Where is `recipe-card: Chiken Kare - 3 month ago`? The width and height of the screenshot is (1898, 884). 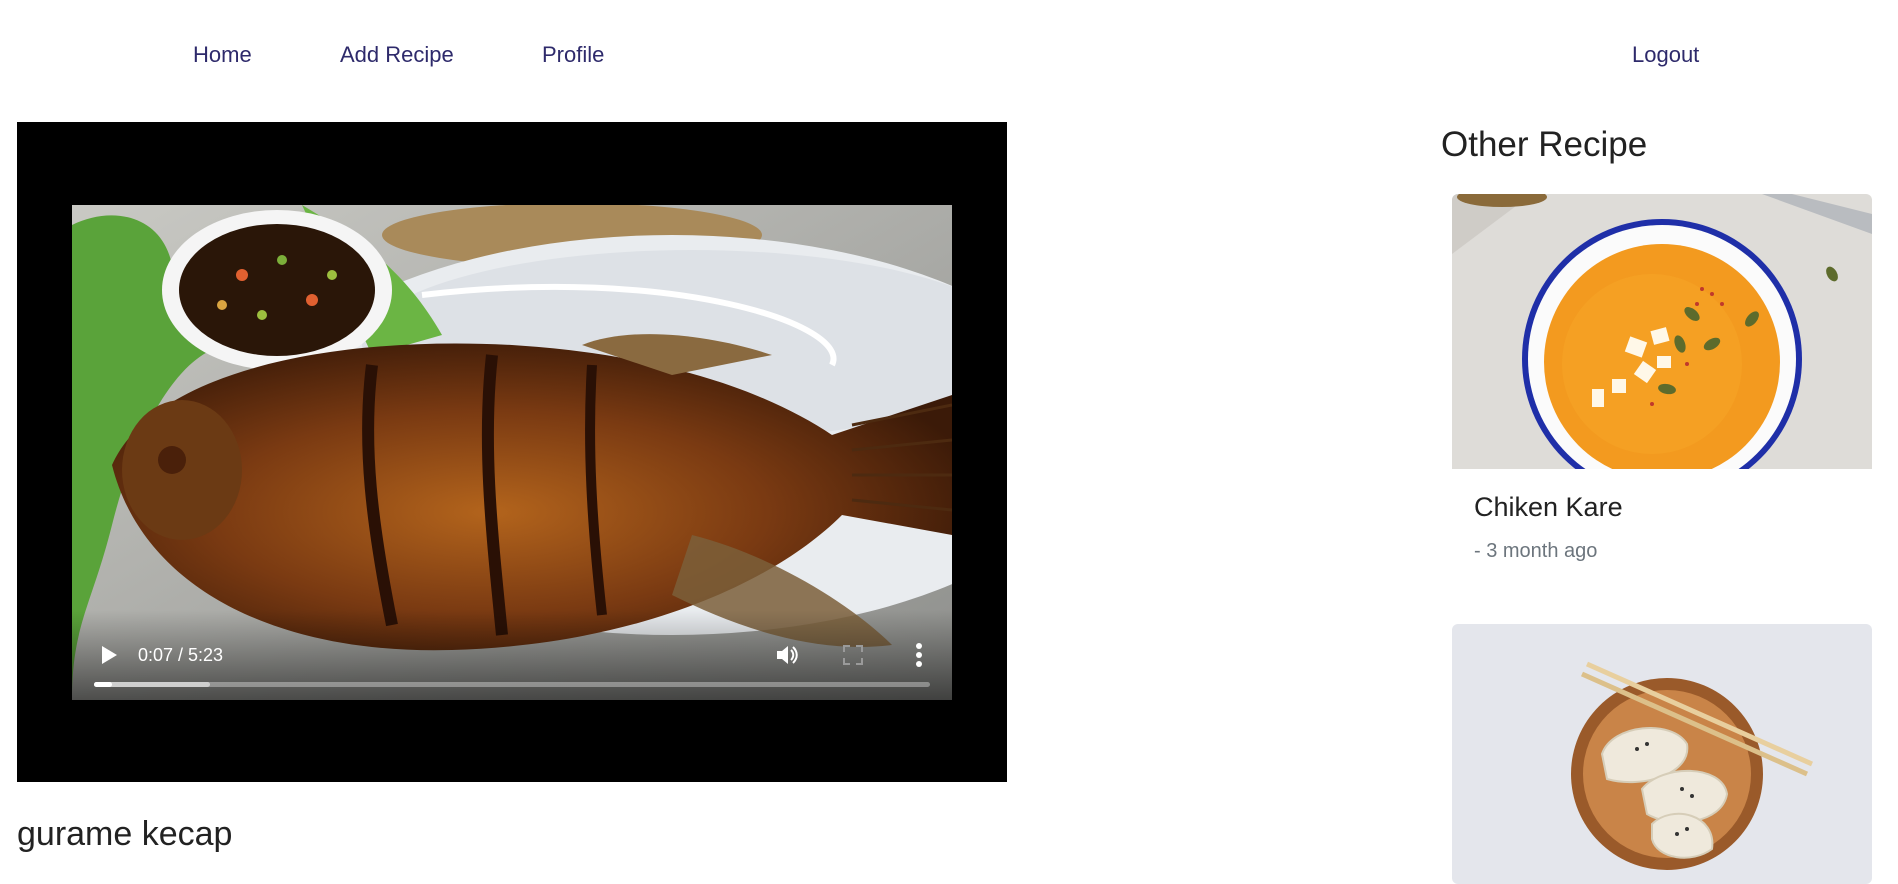 recipe-card: Chiken Kare - 3 month ago is located at coordinates (1662, 394).